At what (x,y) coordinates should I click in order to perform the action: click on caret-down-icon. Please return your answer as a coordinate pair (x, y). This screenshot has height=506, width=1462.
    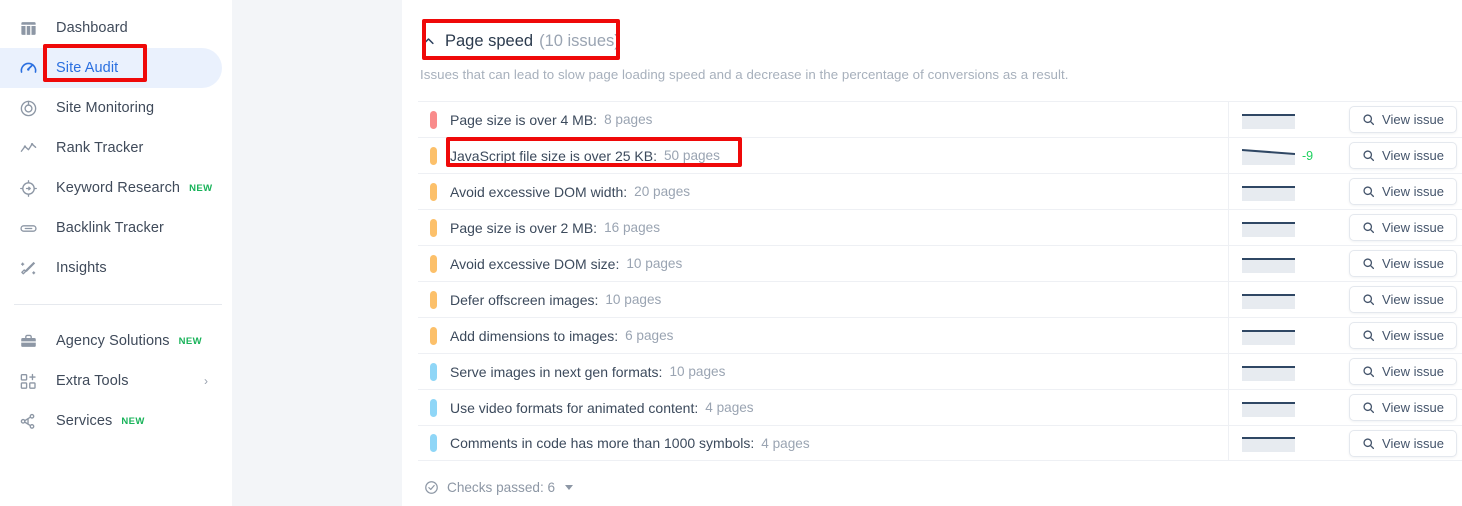
    Looking at the image, I should click on (569, 487).